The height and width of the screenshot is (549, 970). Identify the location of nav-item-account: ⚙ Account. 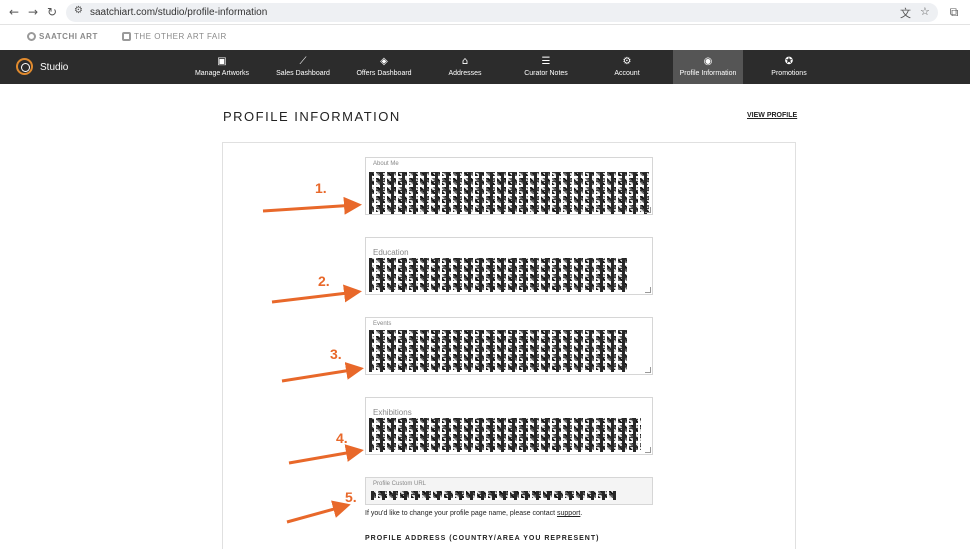
(627, 67).